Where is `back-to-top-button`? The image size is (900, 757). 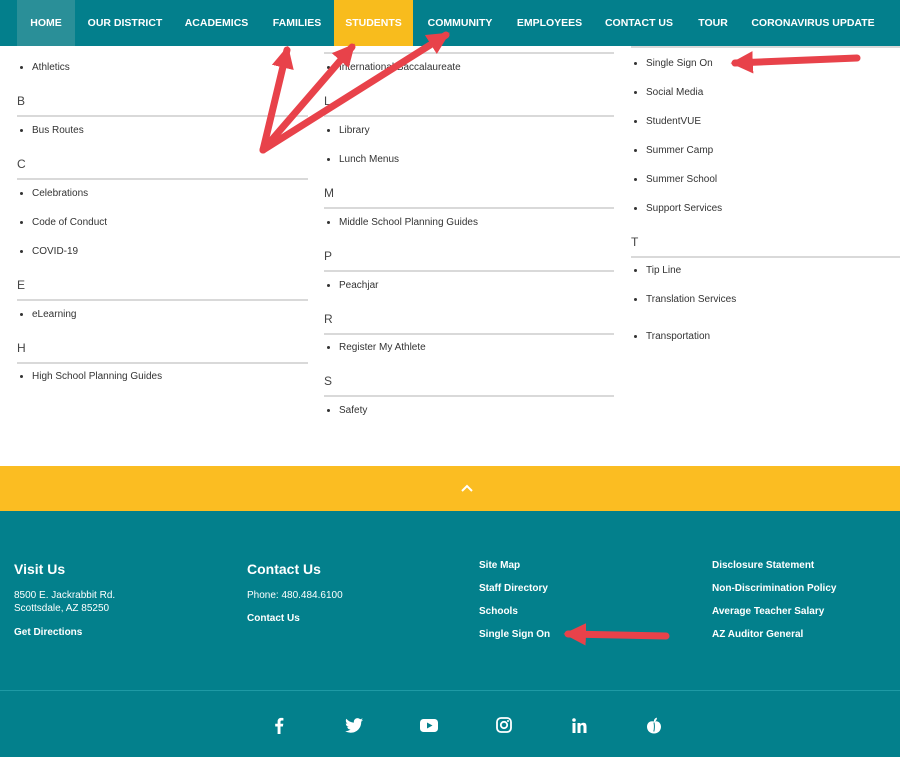 back-to-top-button is located at coordinates (467, 488).